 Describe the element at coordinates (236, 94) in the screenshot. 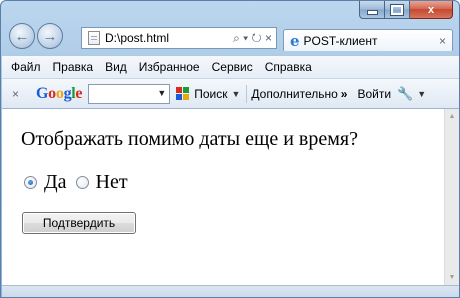

I see `search-options-dropdown-icon: ▼` at that location.